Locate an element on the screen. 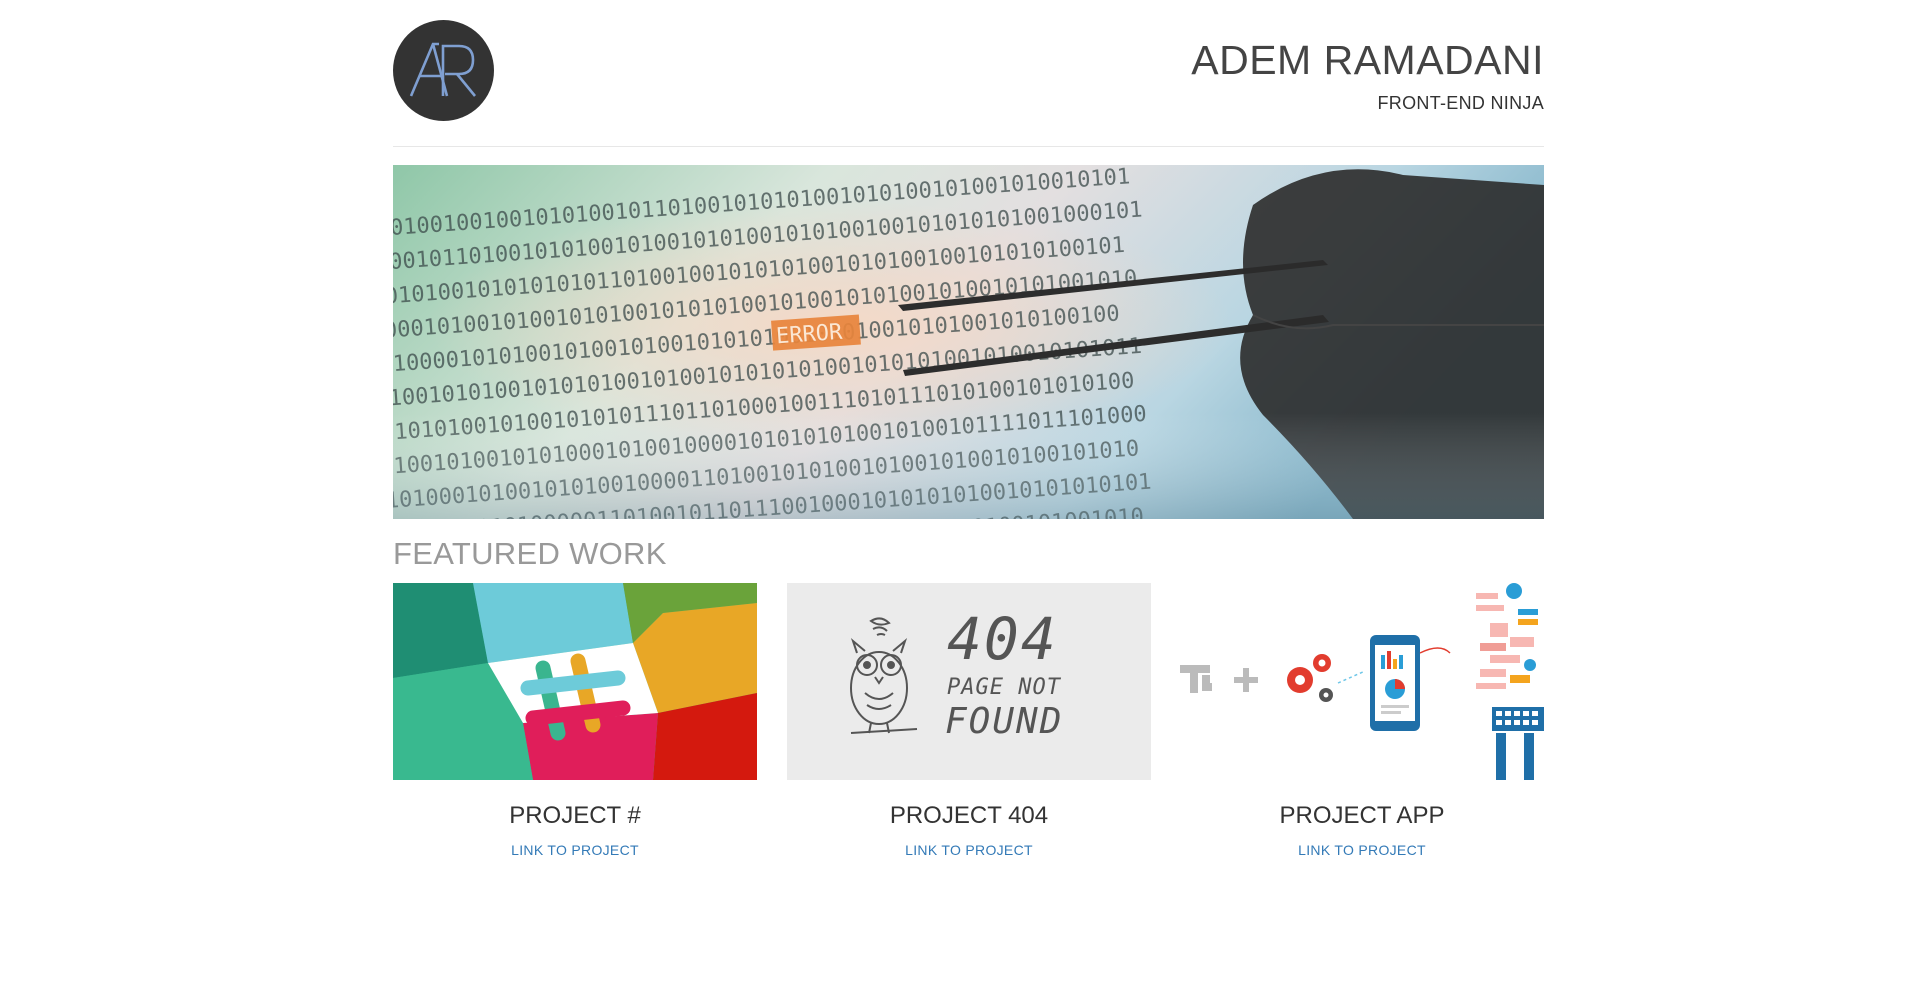 Image resolution: width=1920 pixels, height=995 pixels. project-thumbnail: 404 PAGE NOT FOUND is located at coordinates (969, 681).